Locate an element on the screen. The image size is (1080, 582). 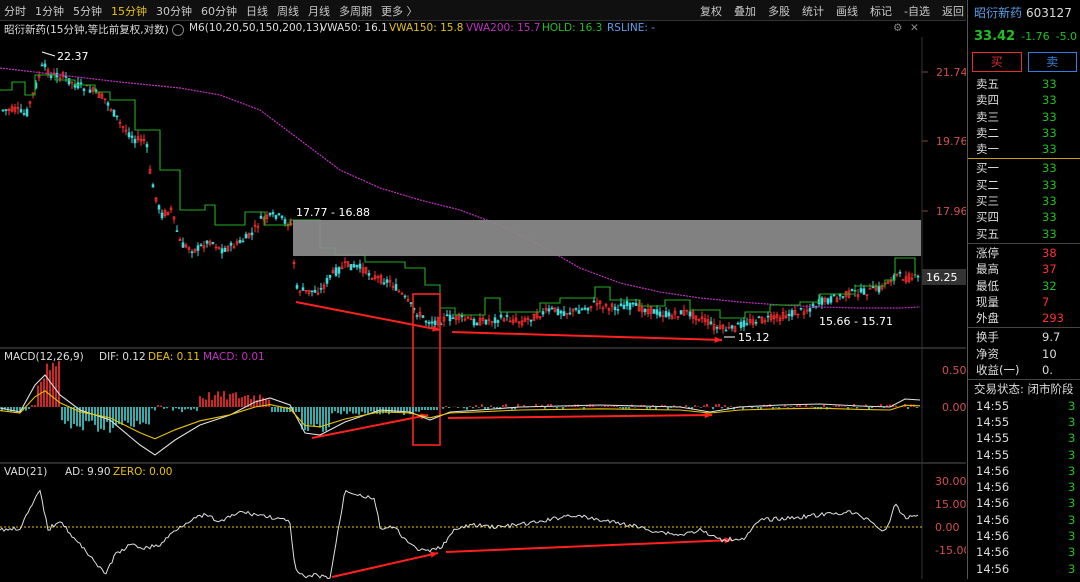
period-tab-5: 60分钟 is located at coordinates (219, 11).